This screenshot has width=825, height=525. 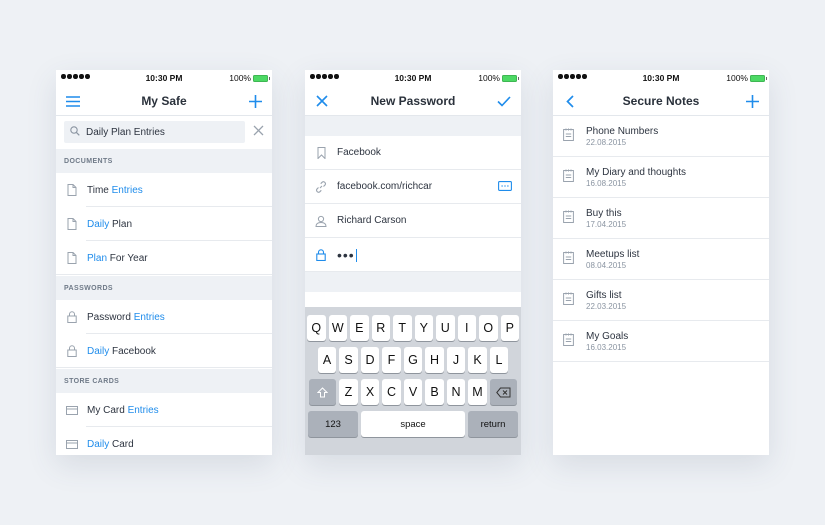 What do you see at coordinates (391, 392) in the screenshot?
I see `key-c: C` at bounding box center [391, 392].